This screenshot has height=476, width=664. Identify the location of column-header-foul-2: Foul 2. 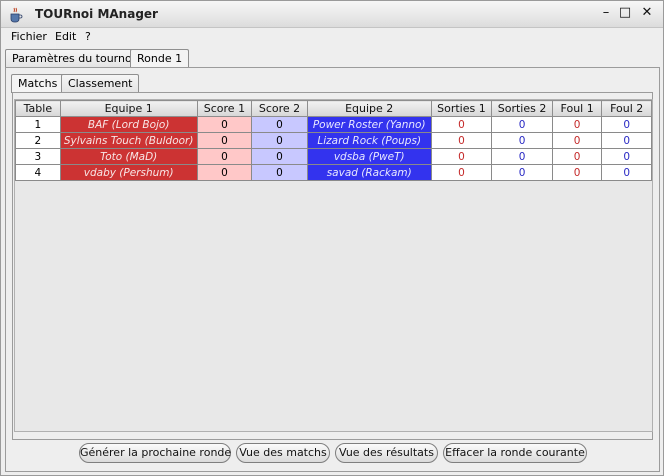
(626, 108).